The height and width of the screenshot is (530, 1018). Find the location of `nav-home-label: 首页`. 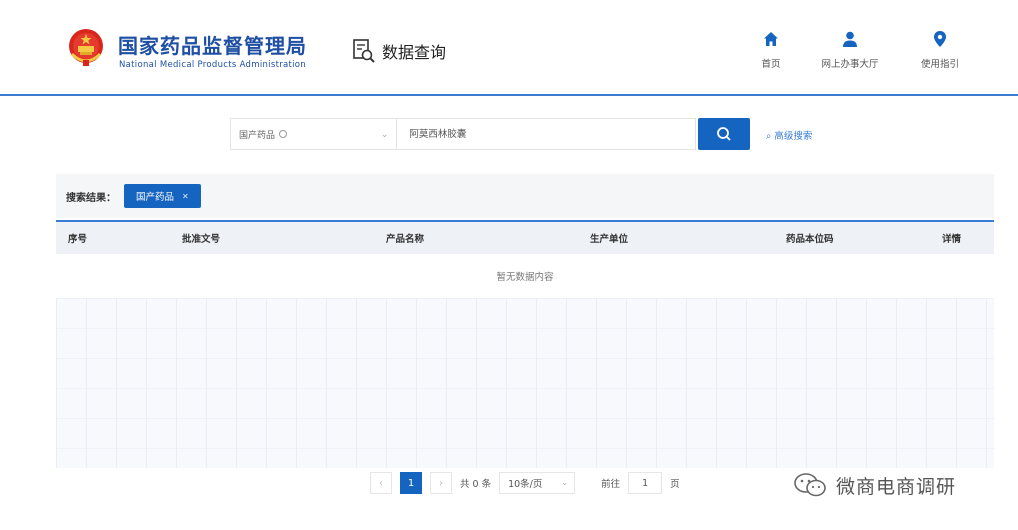

nav-home-label: 首页 is located at coordinates (771, 64).